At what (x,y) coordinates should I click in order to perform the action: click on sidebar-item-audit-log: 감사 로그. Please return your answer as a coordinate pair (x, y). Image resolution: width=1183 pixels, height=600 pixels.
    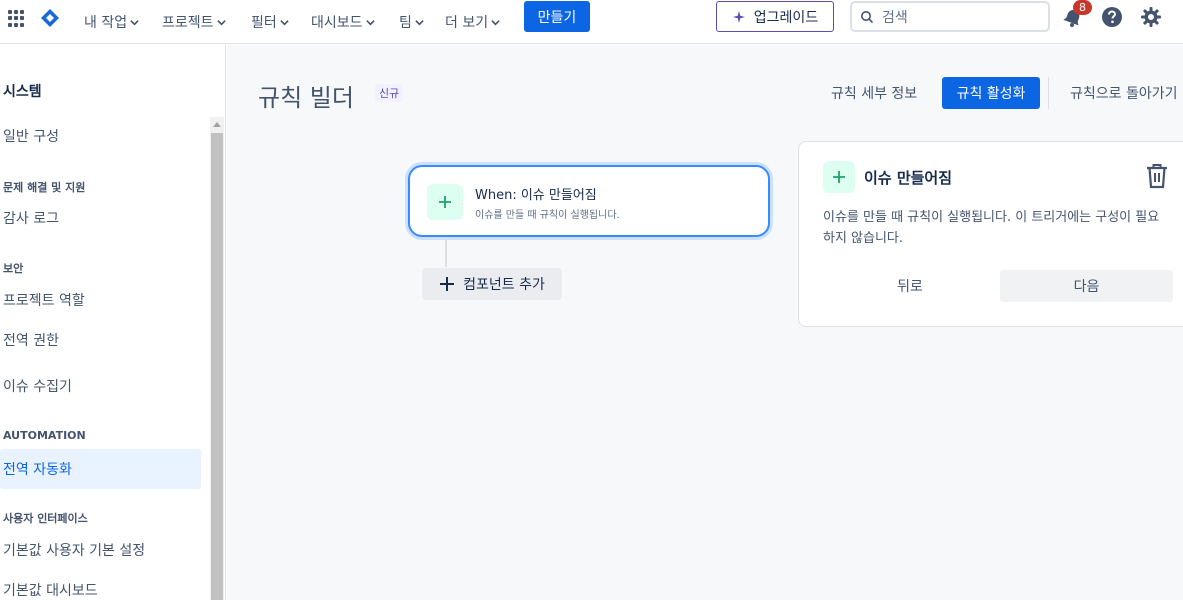
    Looking at the image, I should click on (100, 218).